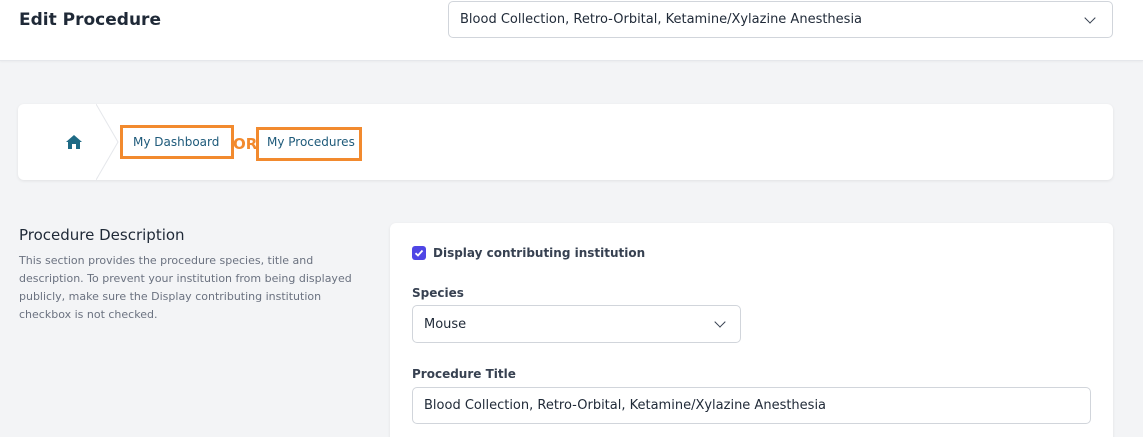 The image size is (1143, 437). Describe the element at coordinates (177, 142) in the screenshot. I see `highlight-box-dashboard` at that location.